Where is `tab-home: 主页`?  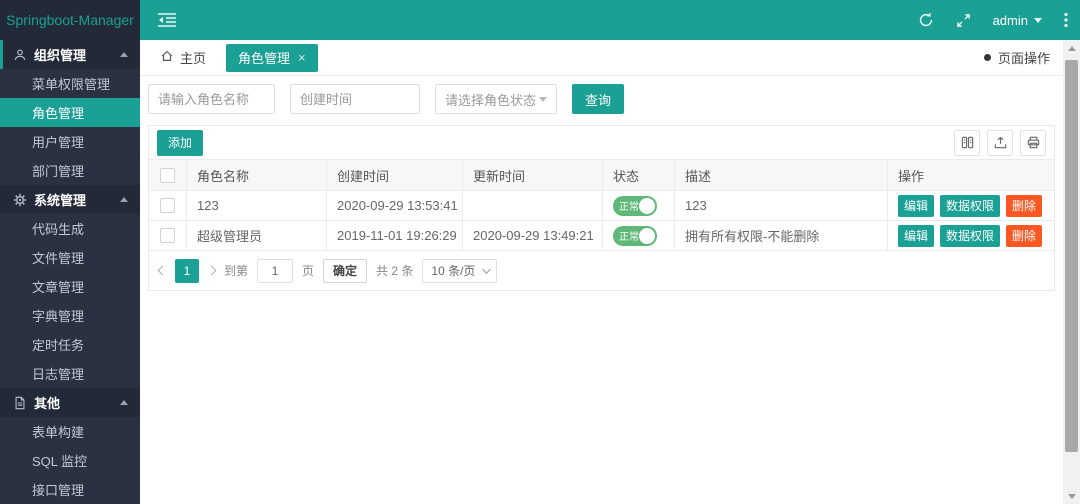 tab-home: 主页 is located at coordinates (183, 57).